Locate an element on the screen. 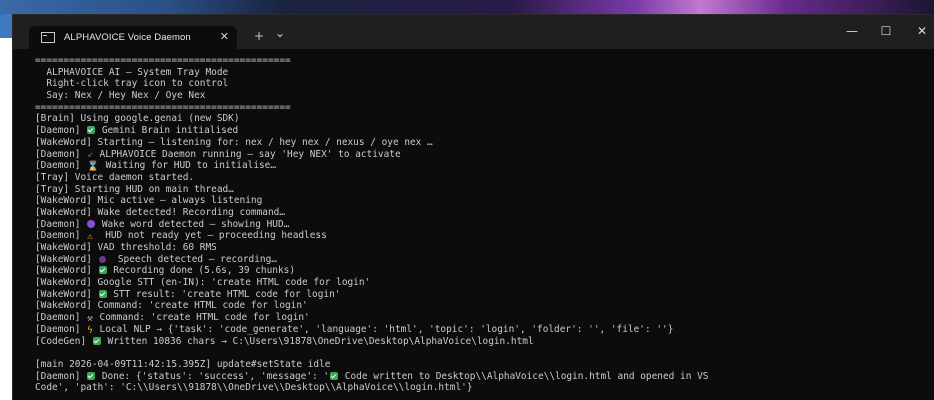  title-bar: ALPHAVOICE Voice Daemon ✕ + ⌄ — ☐ ✕ is located at coordinates (473, 32).